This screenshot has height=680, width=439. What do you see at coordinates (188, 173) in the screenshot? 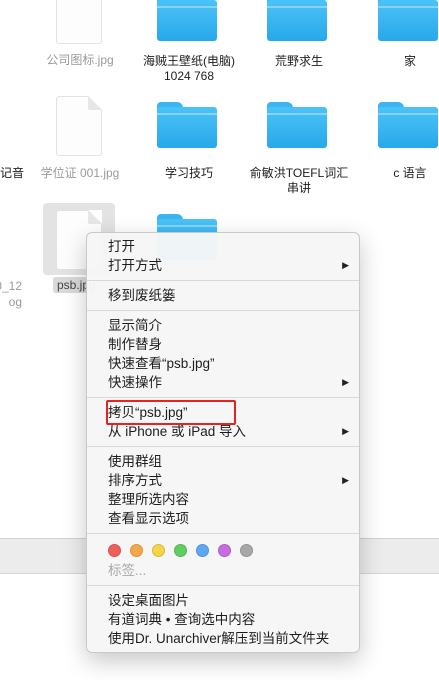
I see `file-label: 学习技巧` at bounding box center [188, 173].